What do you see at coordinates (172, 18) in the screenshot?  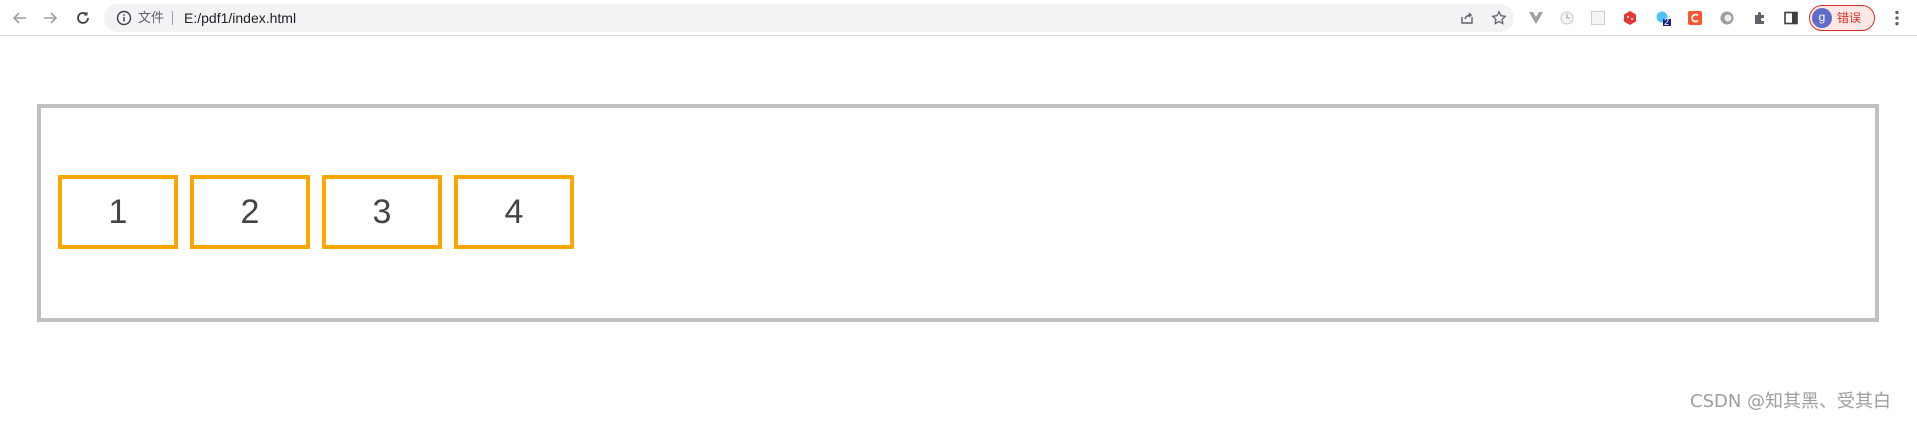 I see `omnibox-divider` at bounding box center [172, 18].